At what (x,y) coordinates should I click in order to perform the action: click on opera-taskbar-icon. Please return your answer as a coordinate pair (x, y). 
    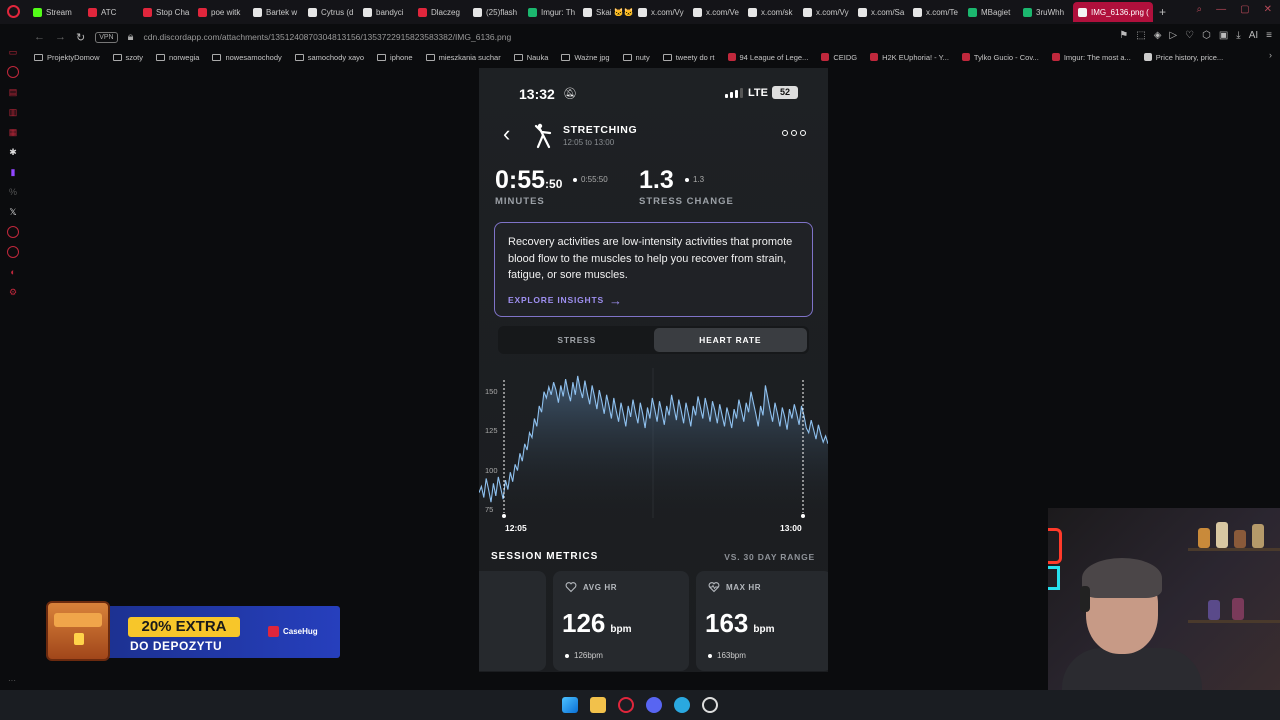
    Looking at the image, I should click on (626, 705).